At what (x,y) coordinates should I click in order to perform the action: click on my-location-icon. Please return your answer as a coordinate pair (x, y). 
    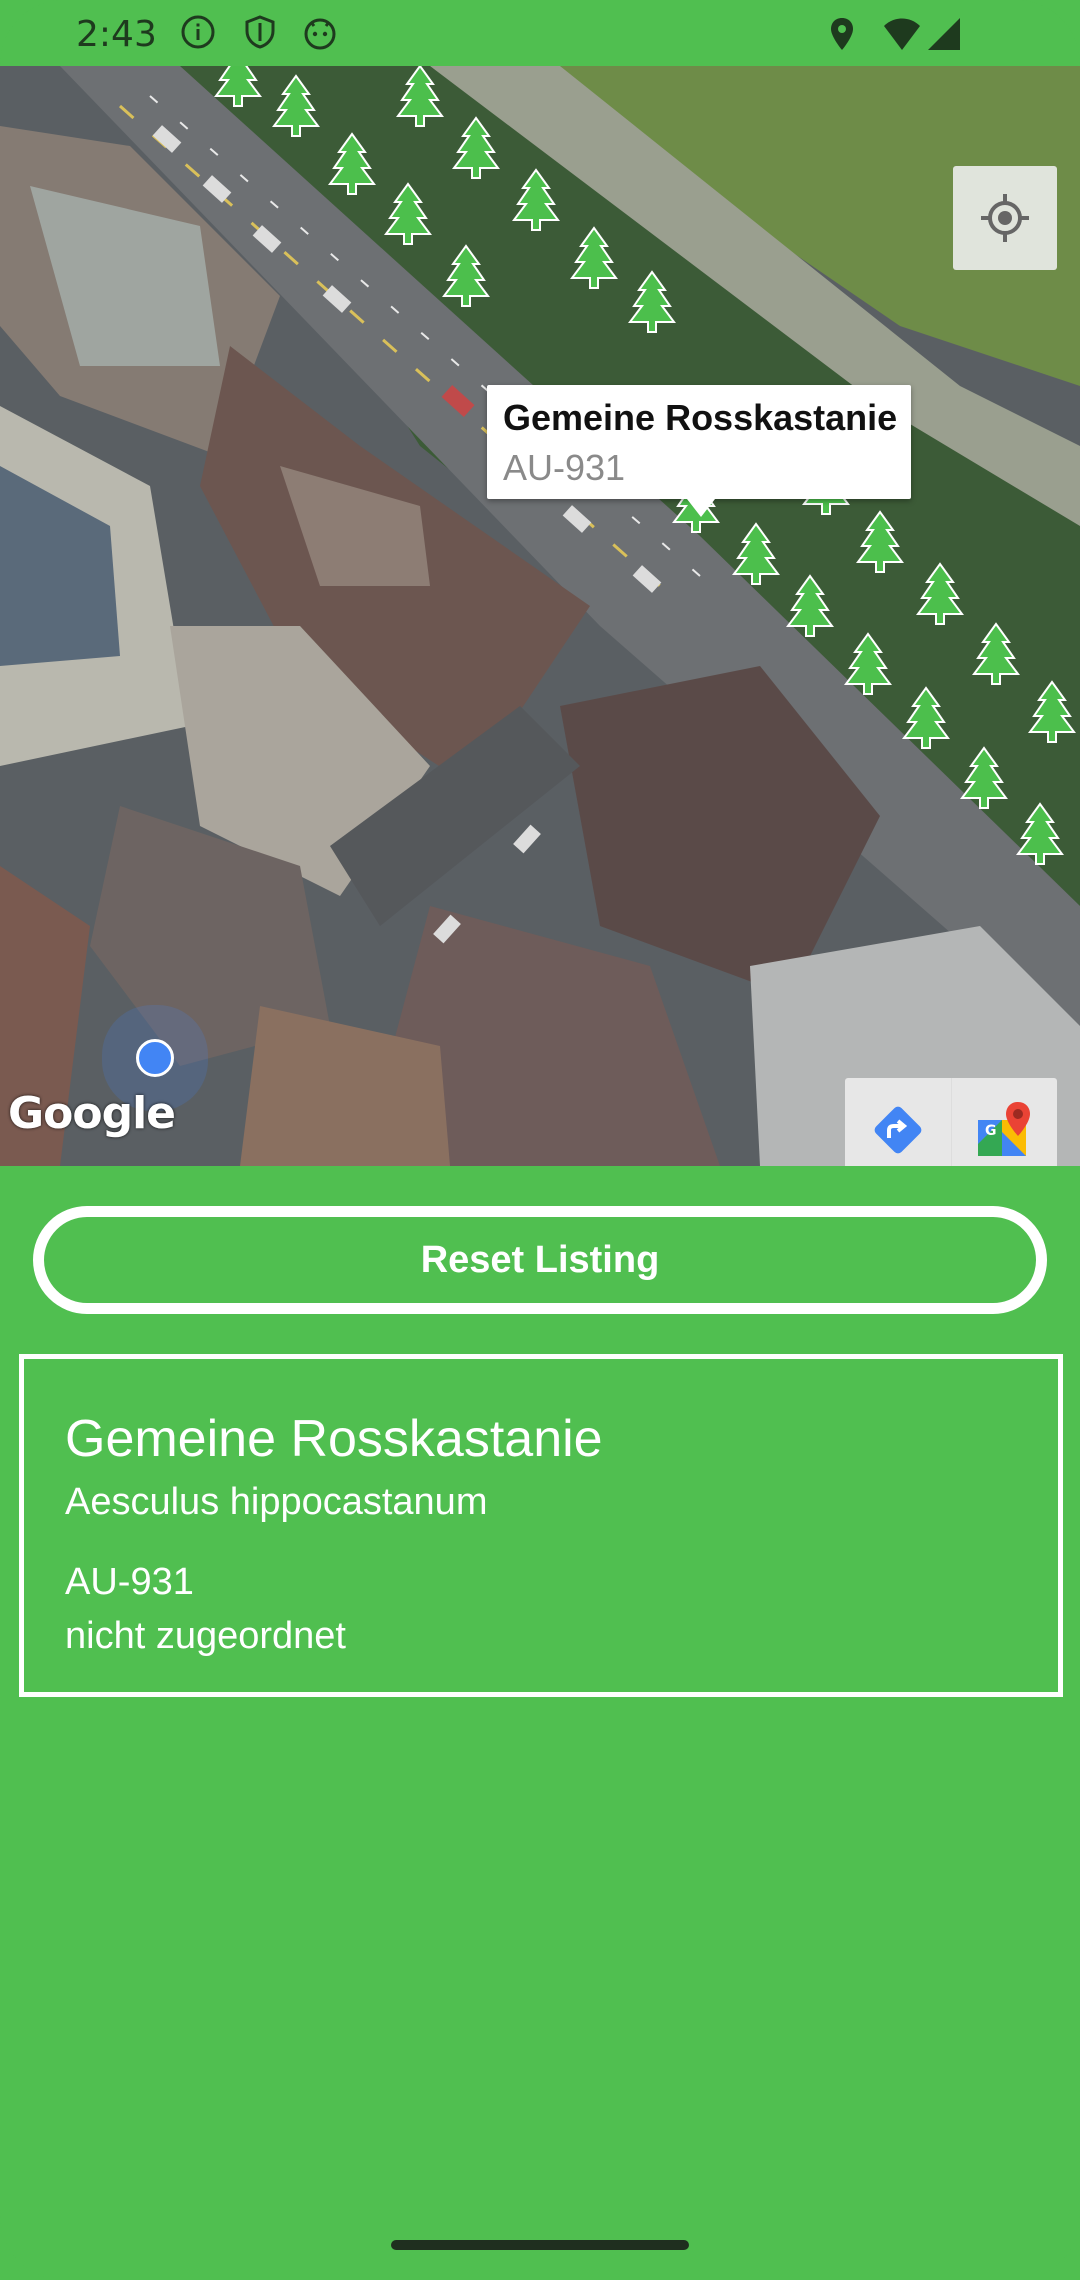
    Looking at the image, I should click on (1005, 218).